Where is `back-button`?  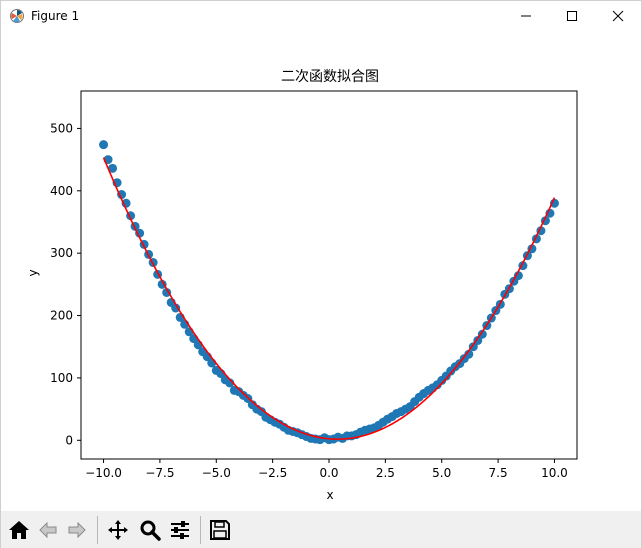 back-button is located at coordinates (48, 530).